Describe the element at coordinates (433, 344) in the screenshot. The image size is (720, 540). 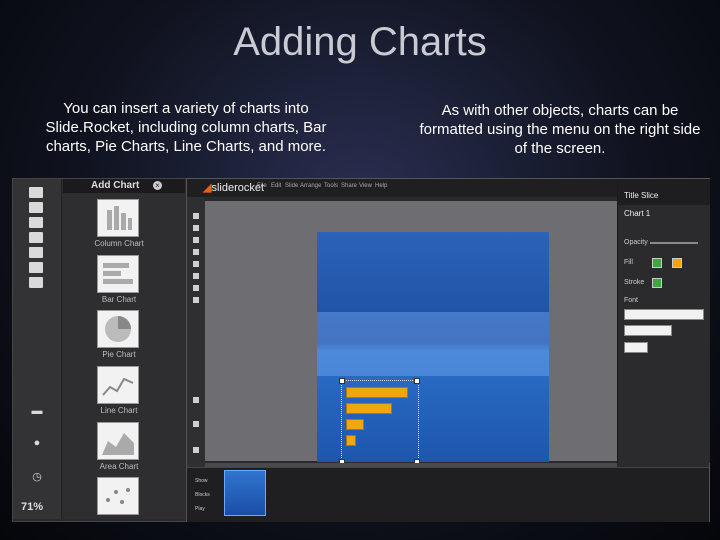
I see `slide-title-band` at that location.